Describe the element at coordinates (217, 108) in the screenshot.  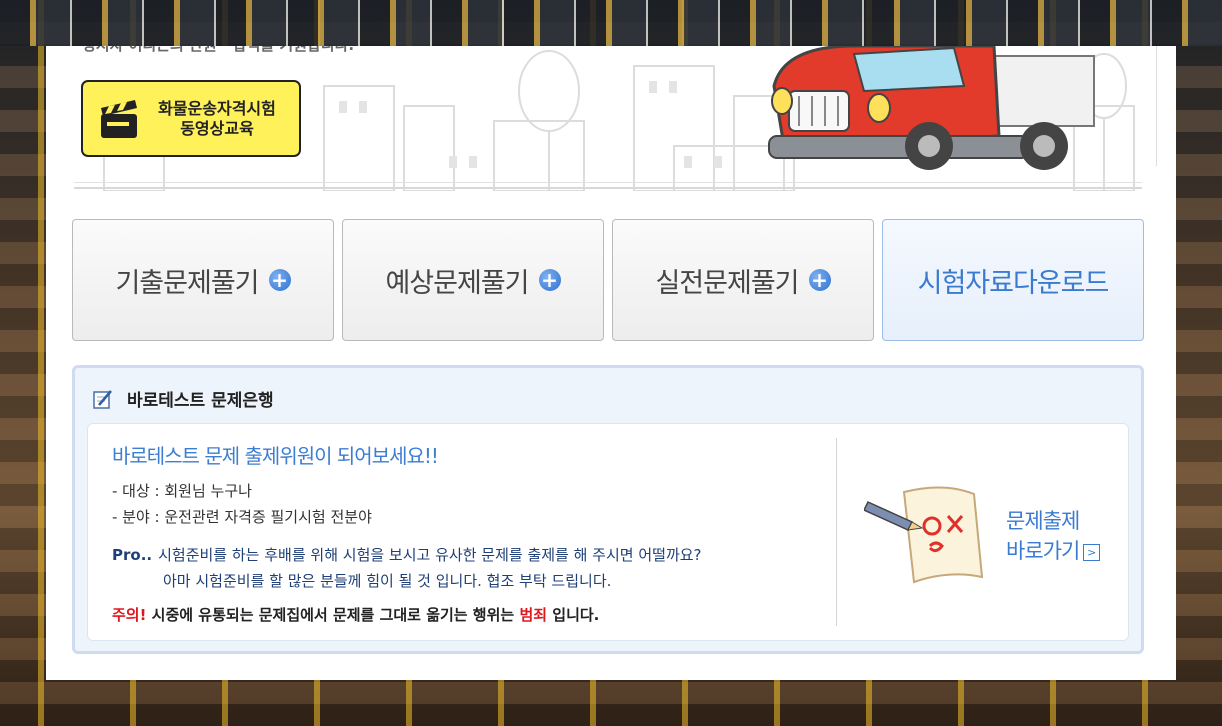
I see `video-button-line1: 화물운송자격시험` at that location.